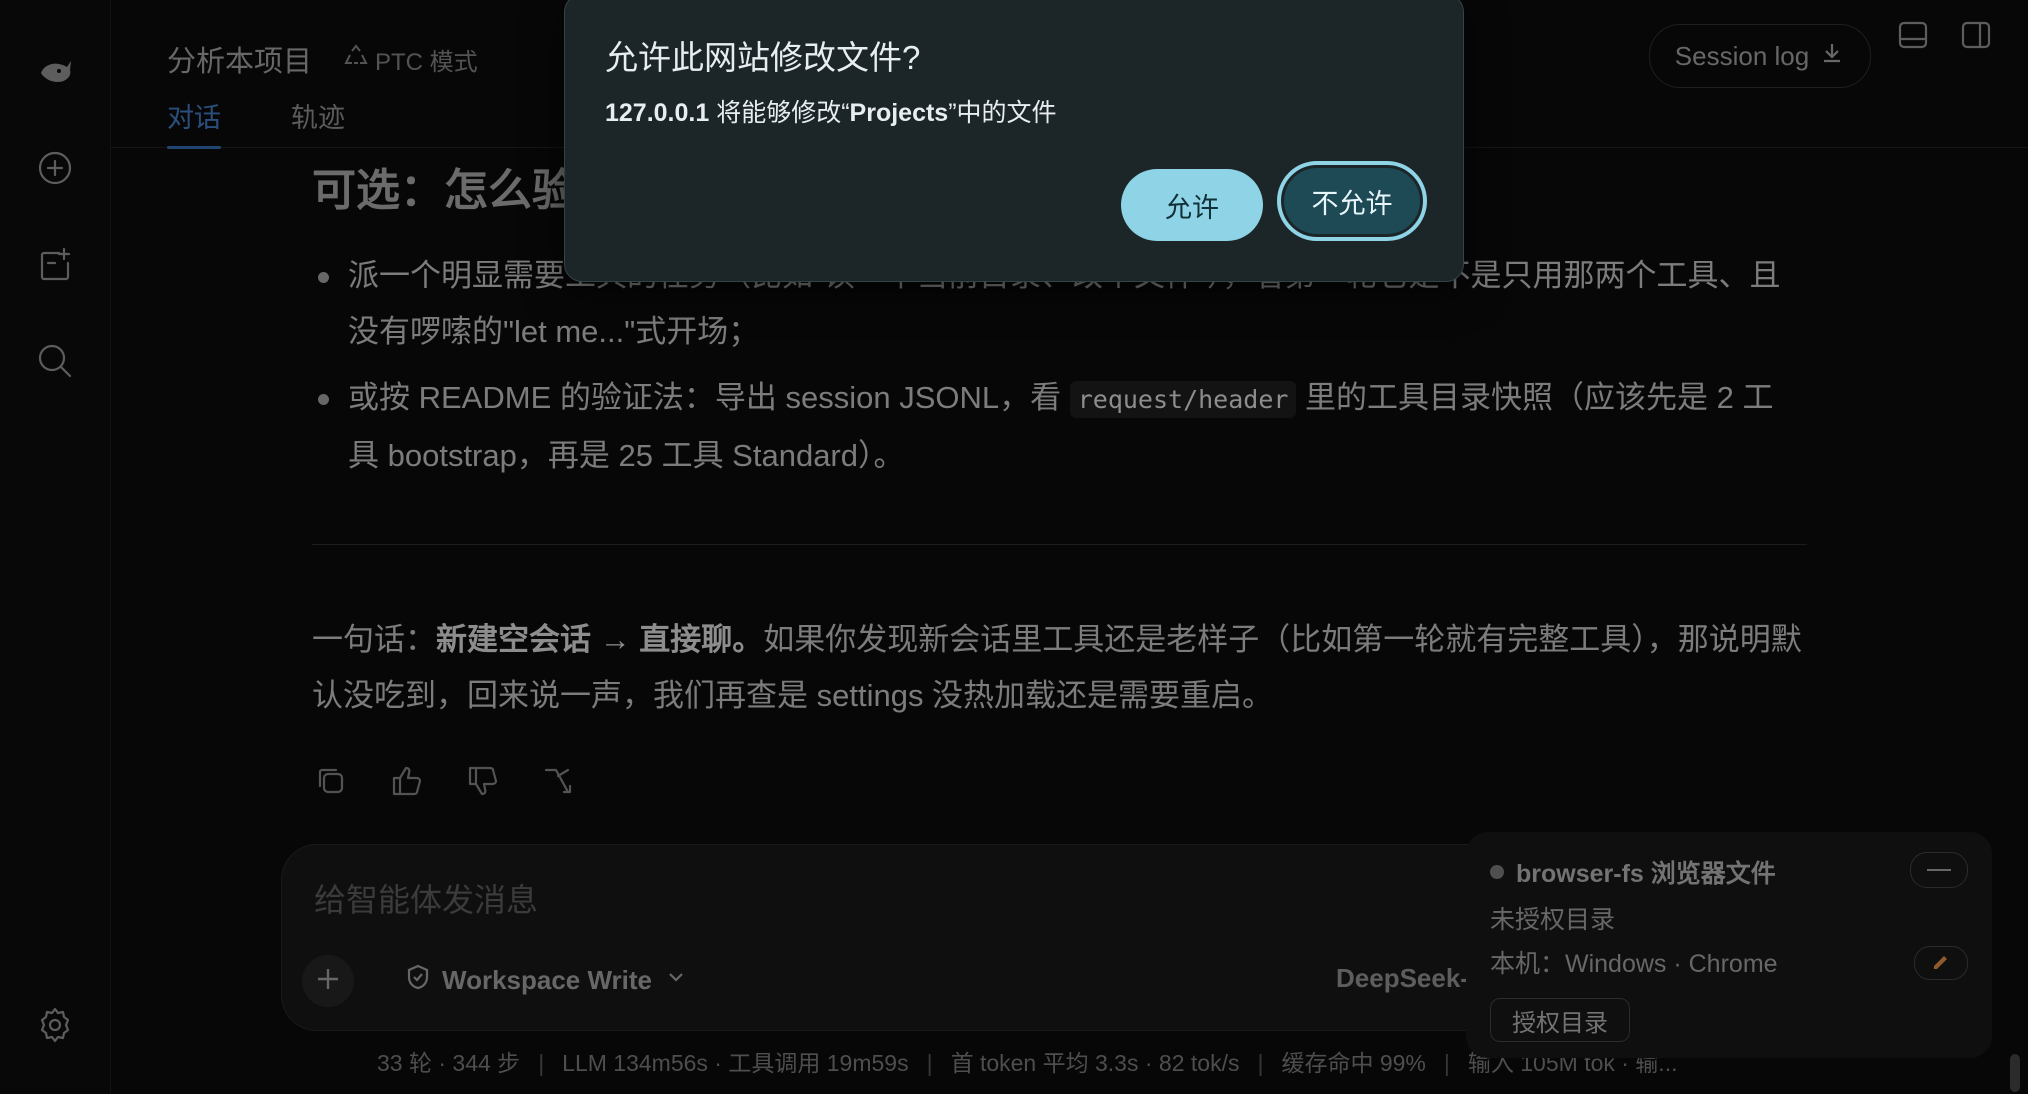 Image resolution: width=2028 pixels, height=1094 pixels. Describe the element at coordinates (1002, 113) in the screenshot. I see `dialog-text-end: ”中的文件` at that location.